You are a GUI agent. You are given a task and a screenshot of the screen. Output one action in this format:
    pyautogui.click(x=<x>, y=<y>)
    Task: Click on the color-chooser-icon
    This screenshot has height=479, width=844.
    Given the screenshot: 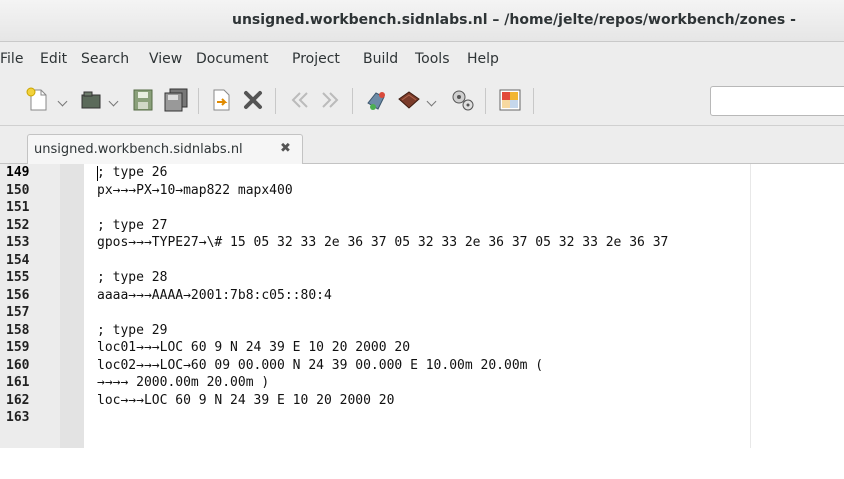 What is the action you would take?
    pyautogui.click(x=510, y=100)
    